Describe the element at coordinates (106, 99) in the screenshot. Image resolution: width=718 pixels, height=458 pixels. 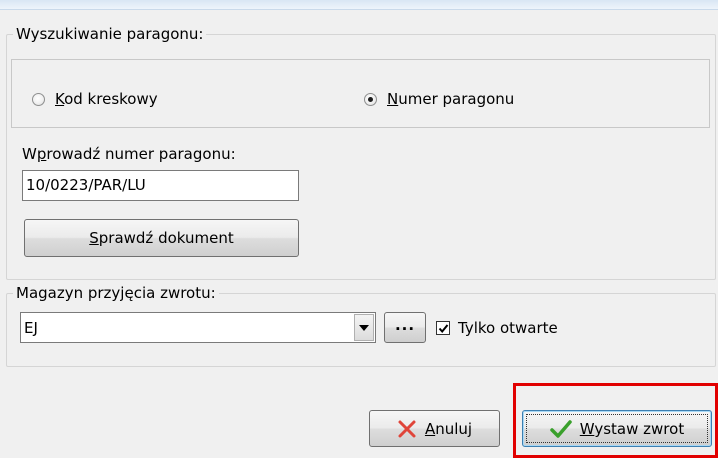
I see `radio-barcode-label: Kod kreskowy` at that location.